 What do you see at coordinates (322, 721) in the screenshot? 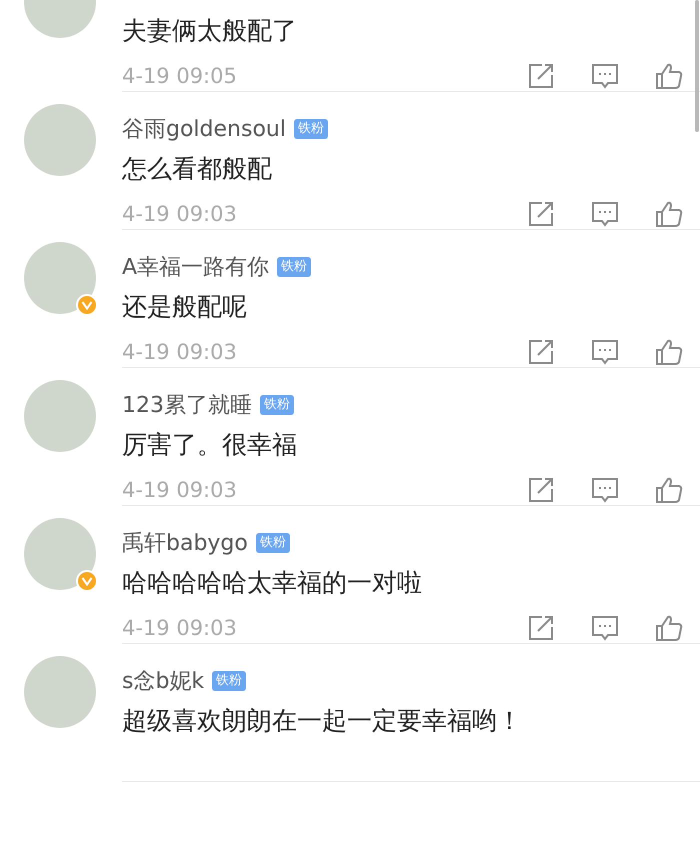
I see `comment-text: 超级喜欢朗朗在一起一定要幸福哟！` at bounding box center [322, 721].